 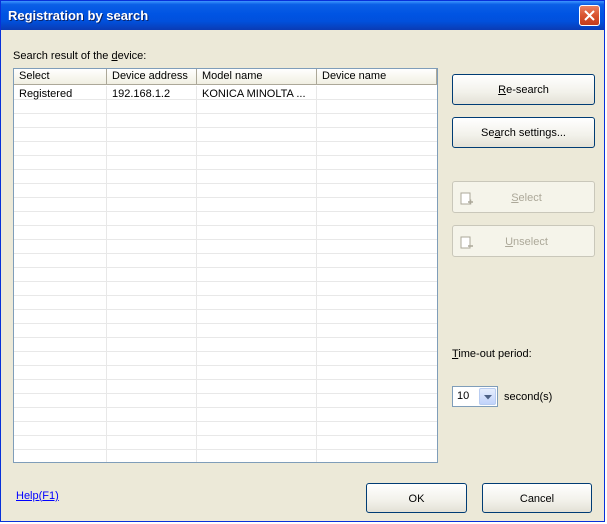 What do you see at coordinates (528, 397) in the screenshot?
I see `timeout-unit-label: second(s)` at bounding box center [528, 397].